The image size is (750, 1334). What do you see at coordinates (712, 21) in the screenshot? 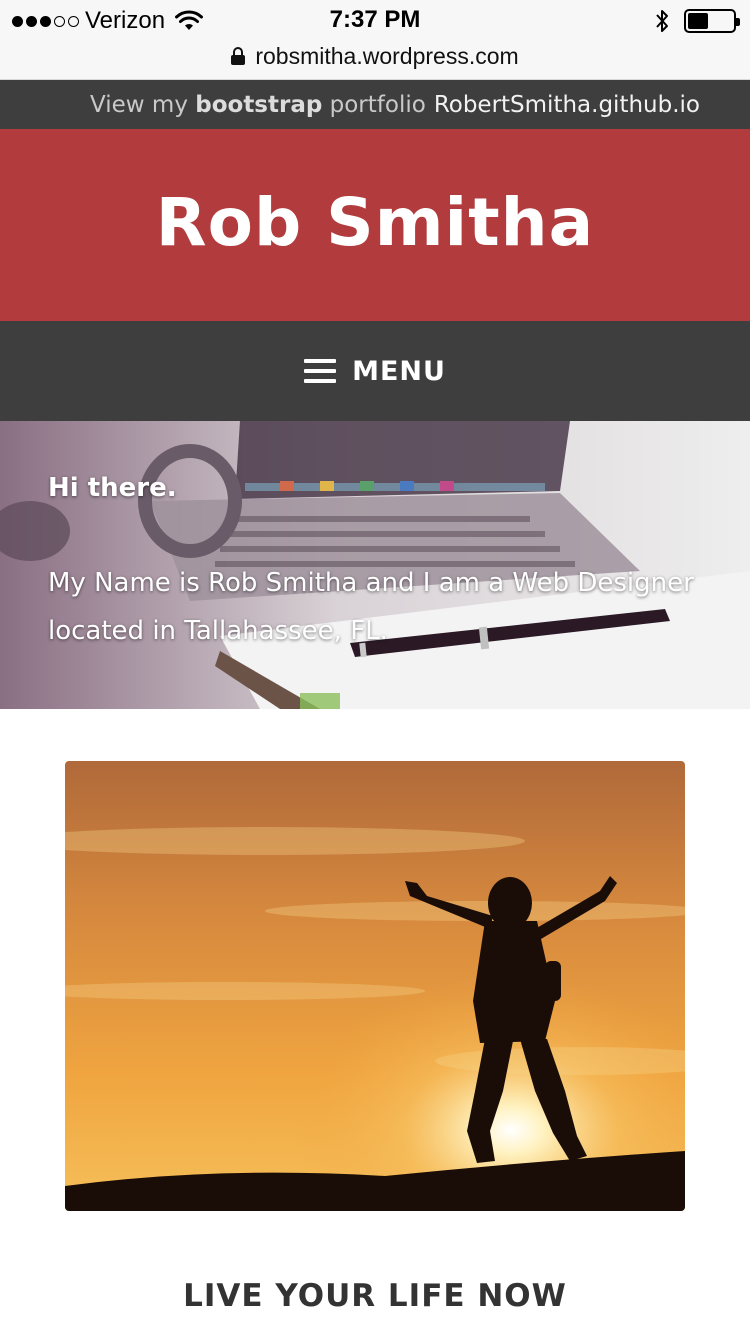
I see `battery-icon` at bounding box center [712, 21].